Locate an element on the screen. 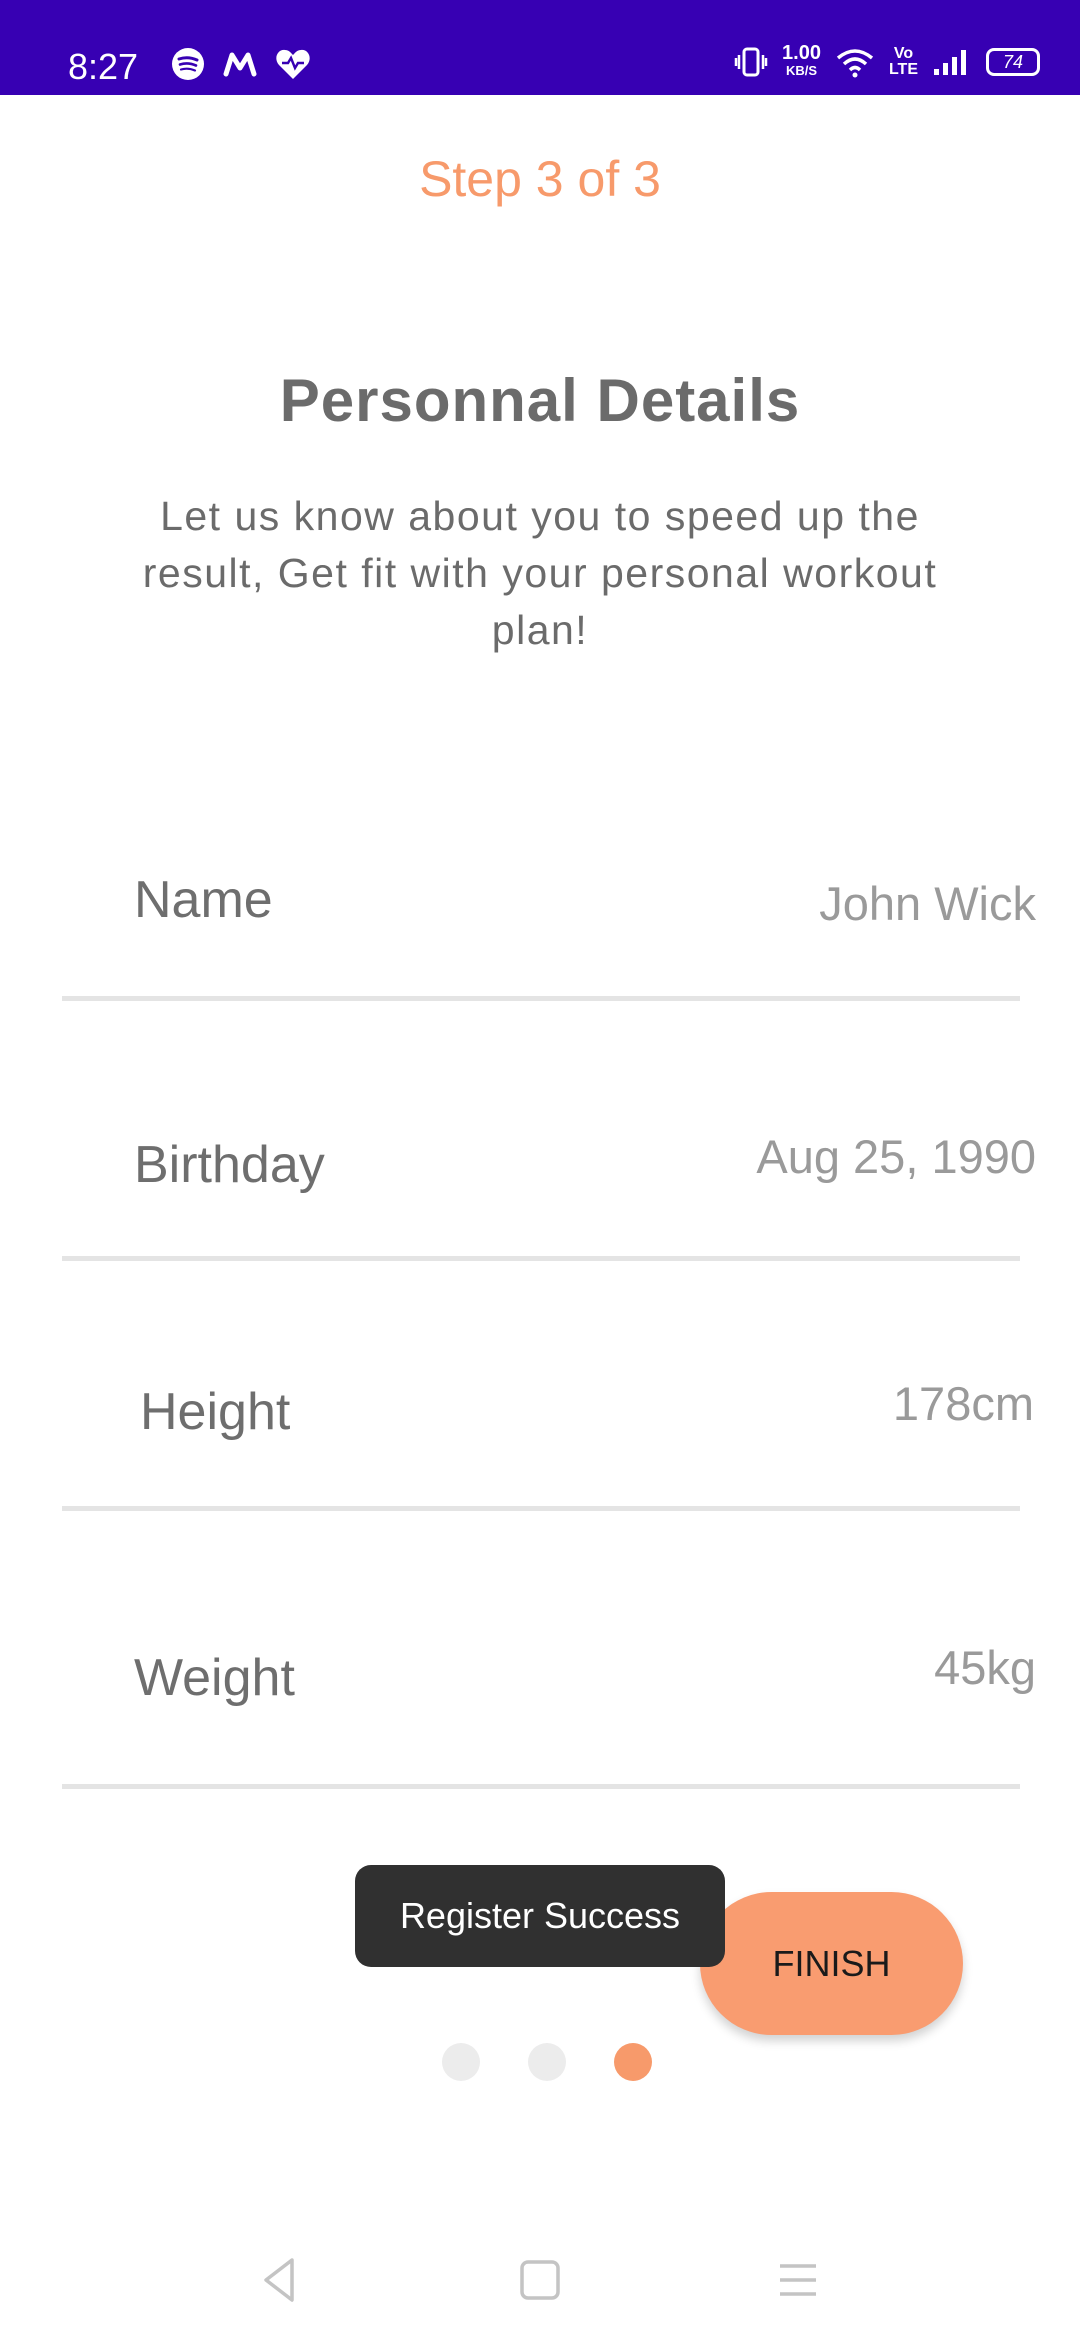  wifi-icon is located at coordinates (855, 63).